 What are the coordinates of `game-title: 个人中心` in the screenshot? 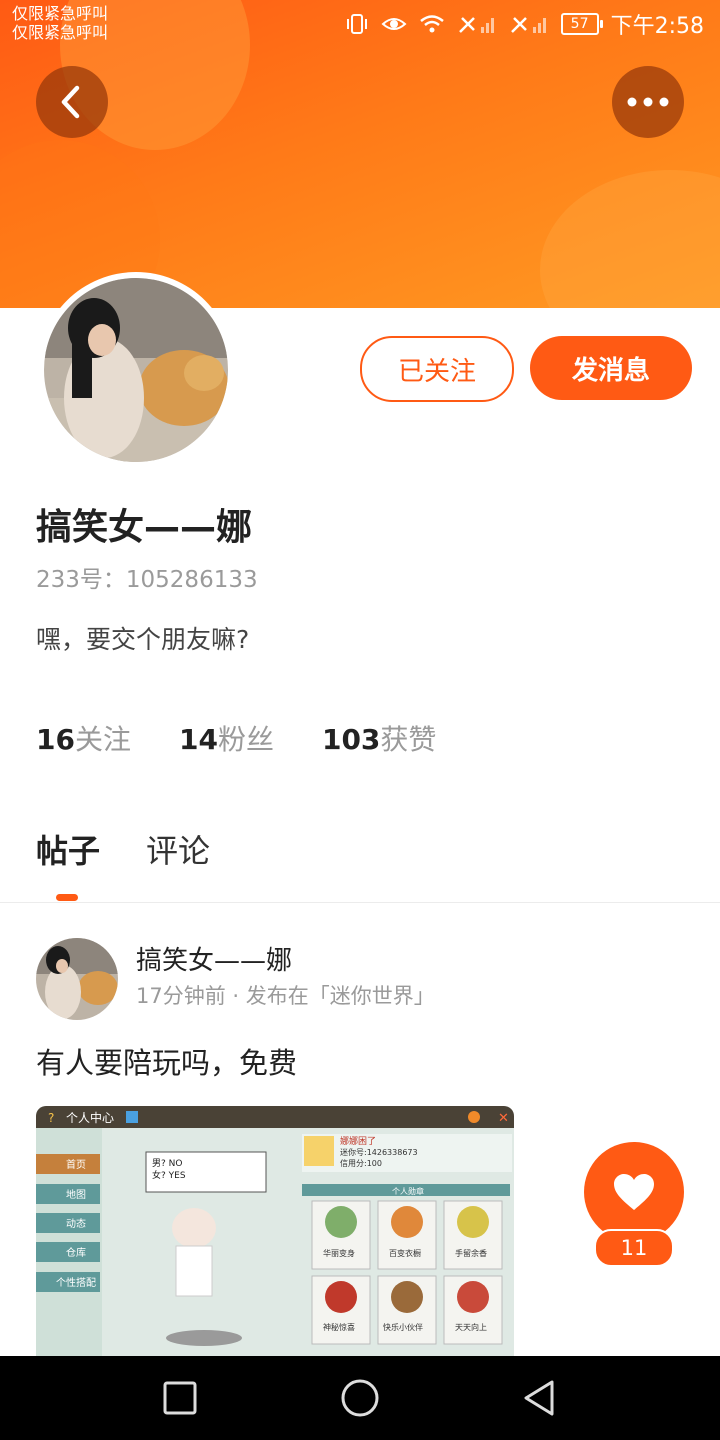 It's located at (90, 1117).